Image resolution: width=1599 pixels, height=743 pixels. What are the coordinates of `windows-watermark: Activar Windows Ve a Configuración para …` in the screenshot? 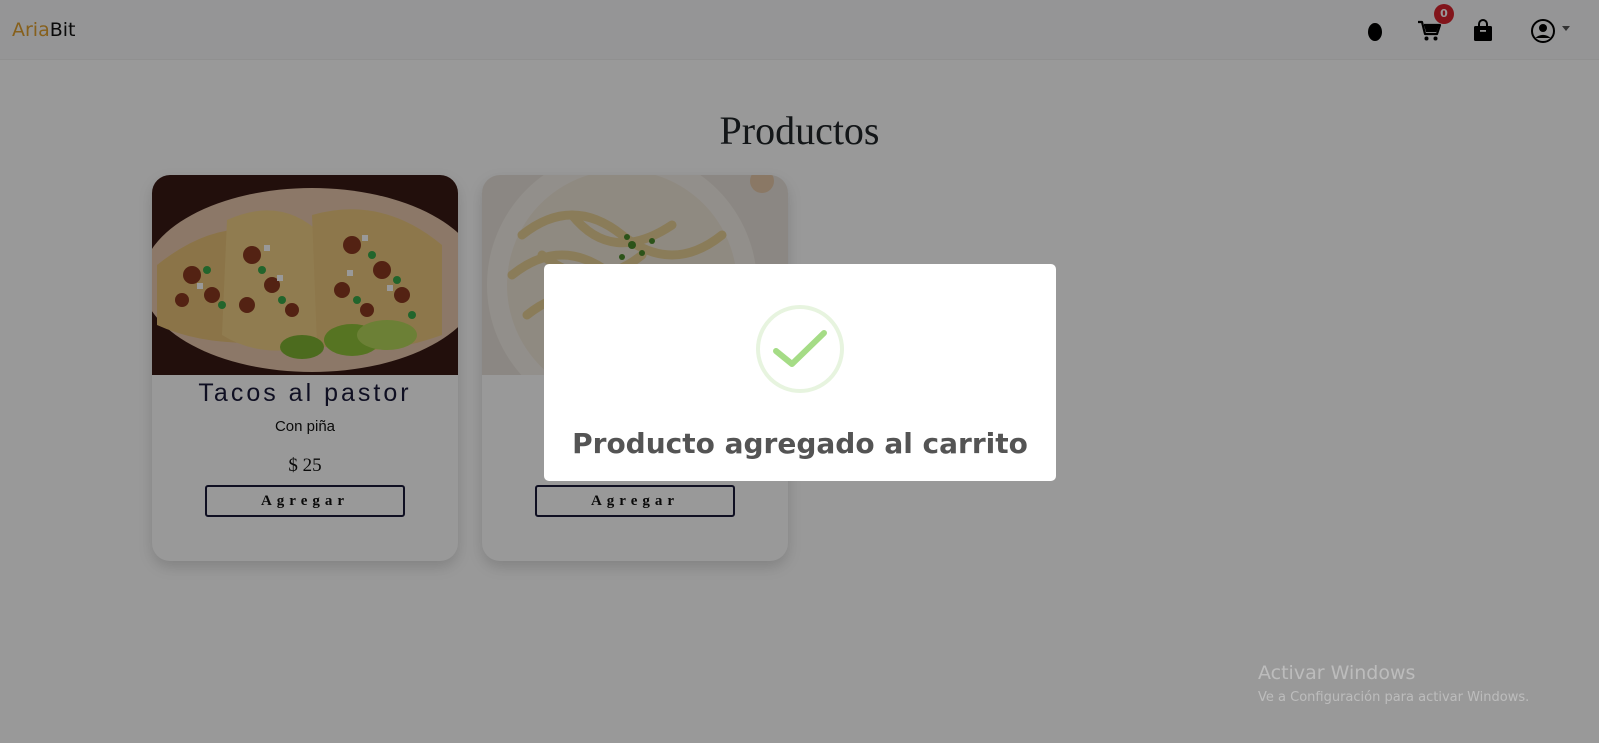 It's located at (1393, 683).